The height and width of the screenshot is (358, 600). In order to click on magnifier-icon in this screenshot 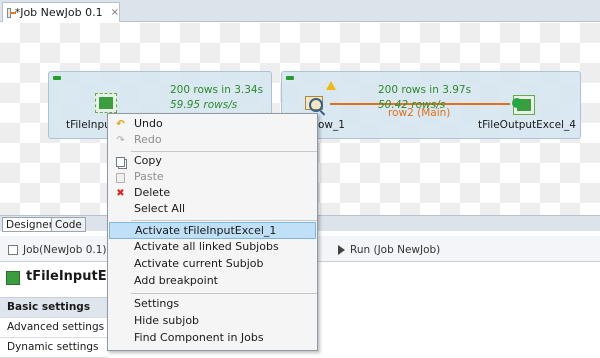, I will do `click(316, 105)`.